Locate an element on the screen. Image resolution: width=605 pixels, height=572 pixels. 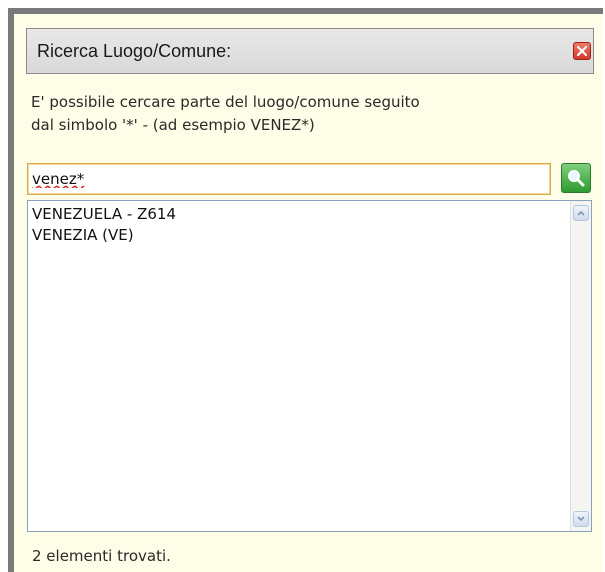
results-count-status: 2 elementi trovati. is located at coordinates (101, 556).